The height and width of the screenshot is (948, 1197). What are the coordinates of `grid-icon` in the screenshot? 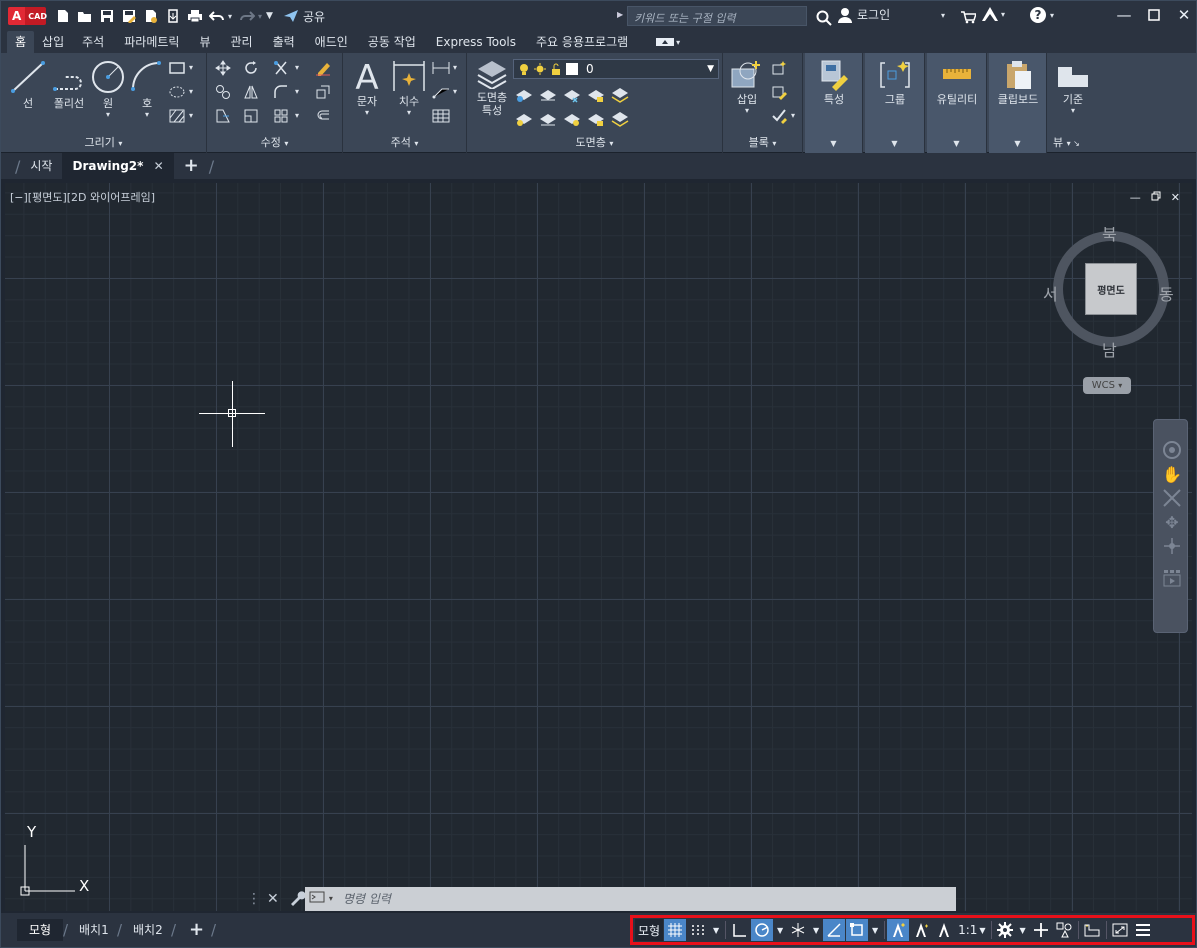 It's located at (675, 930).